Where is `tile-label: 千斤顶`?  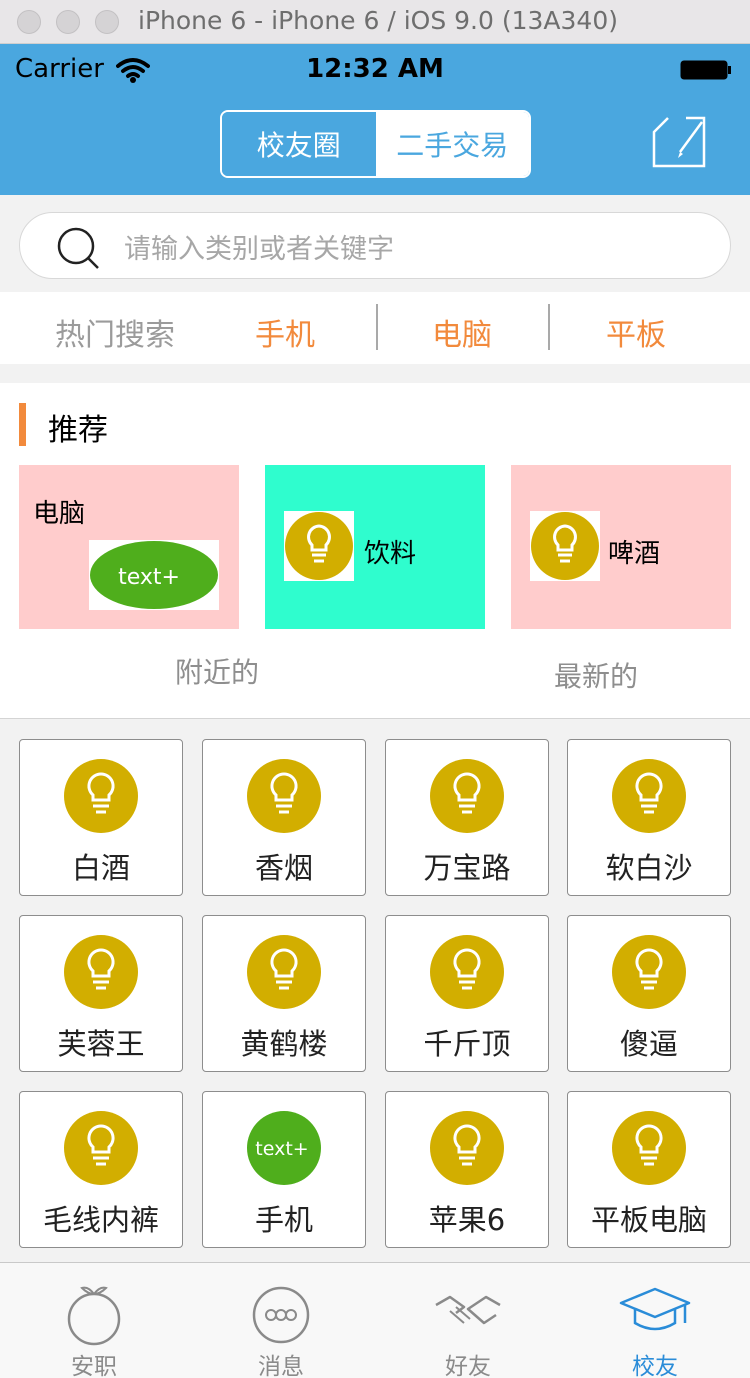 tile-label: 千斤顶 is located at coordinates (467, 1044).